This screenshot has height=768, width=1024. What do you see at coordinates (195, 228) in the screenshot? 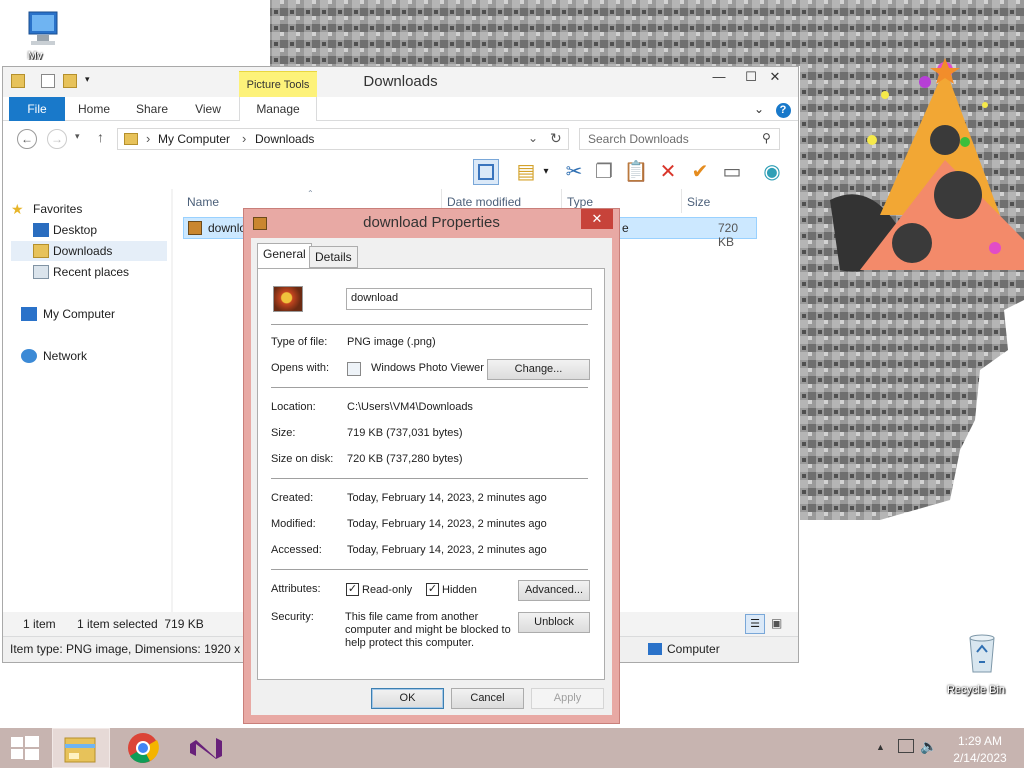
I see `png-file-icon` at bounding box center [195, 228].